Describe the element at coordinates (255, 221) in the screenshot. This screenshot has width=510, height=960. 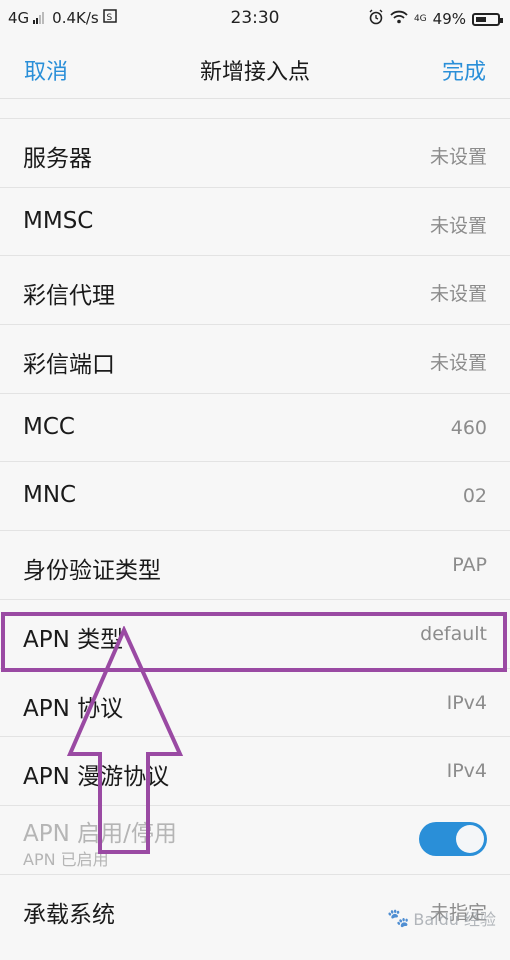
I see `row-mmsc: MMSC 未设置` at that location.